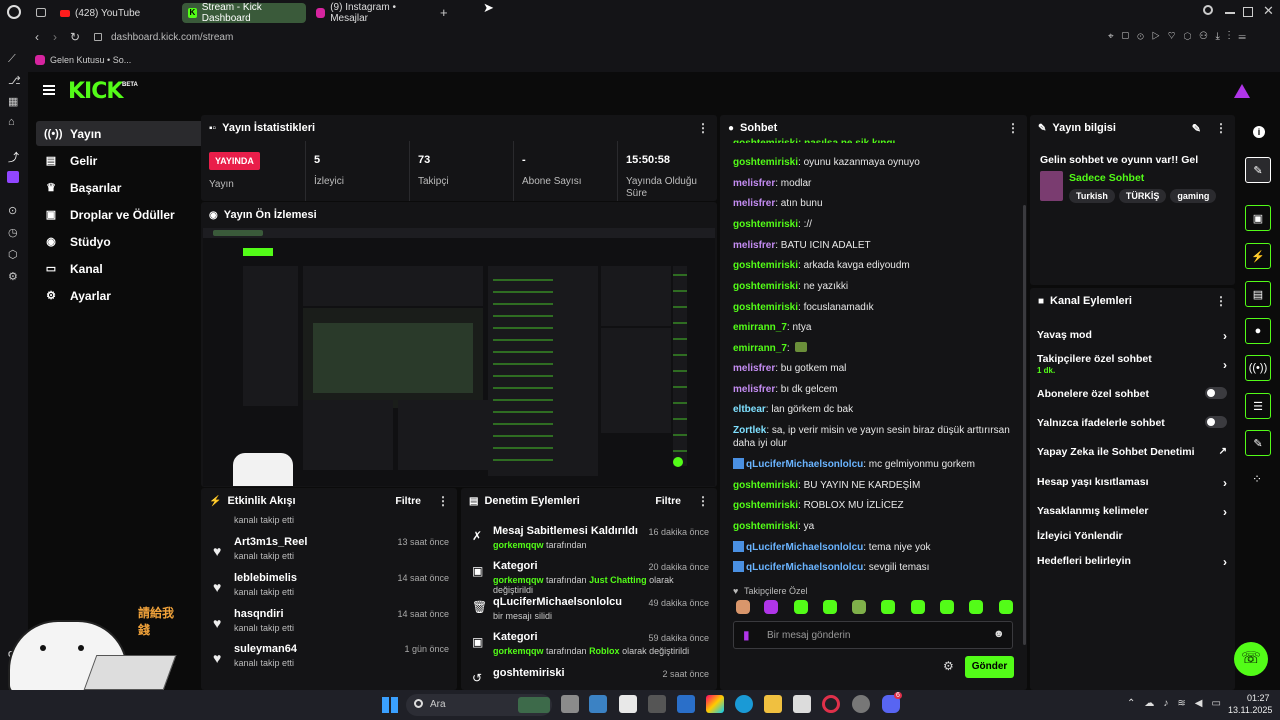 This screenshot has height=720, width=1280. Describe the element at coordinates (75, 37) in the screenshot. I see `reload-icon: ↻` at that location.